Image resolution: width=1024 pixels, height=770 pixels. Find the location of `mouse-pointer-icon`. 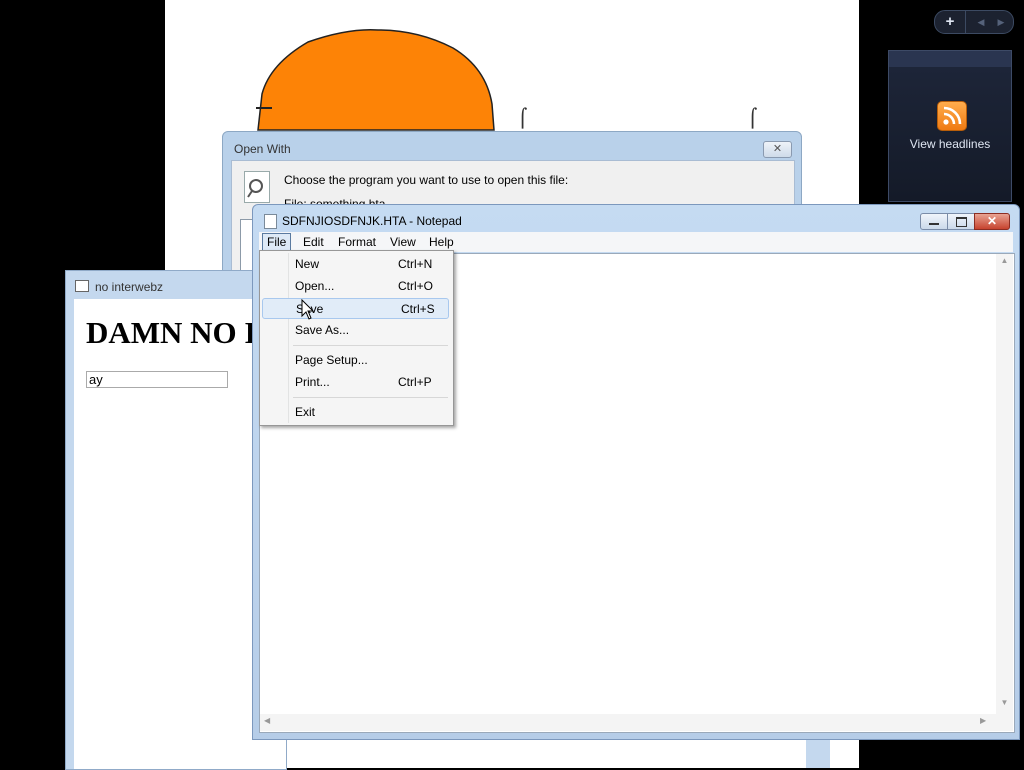

mouse-pointer-icon is located at coordinates (308, 309).